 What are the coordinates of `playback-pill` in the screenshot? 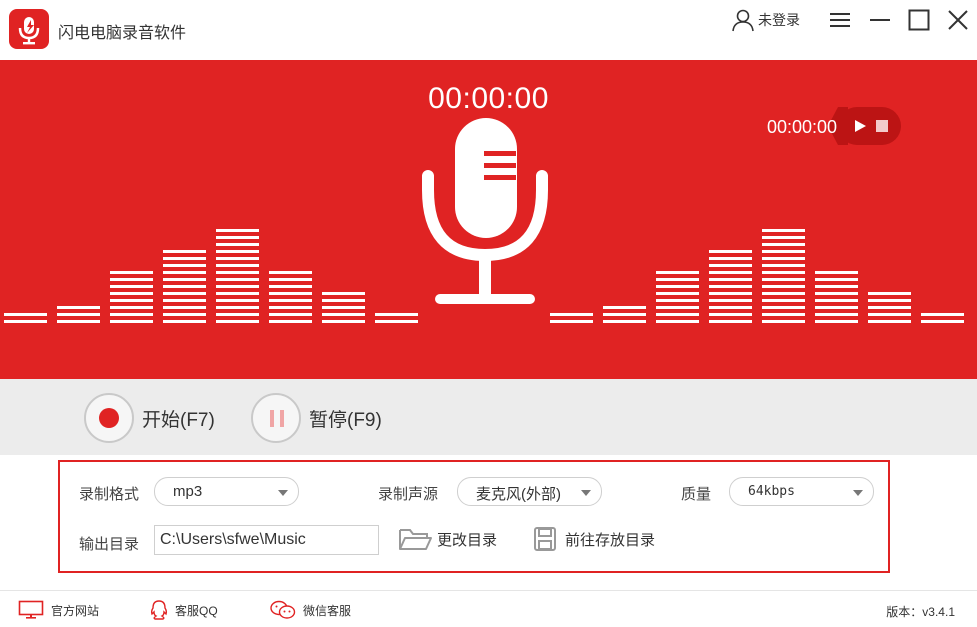 It's located at (869, 126).